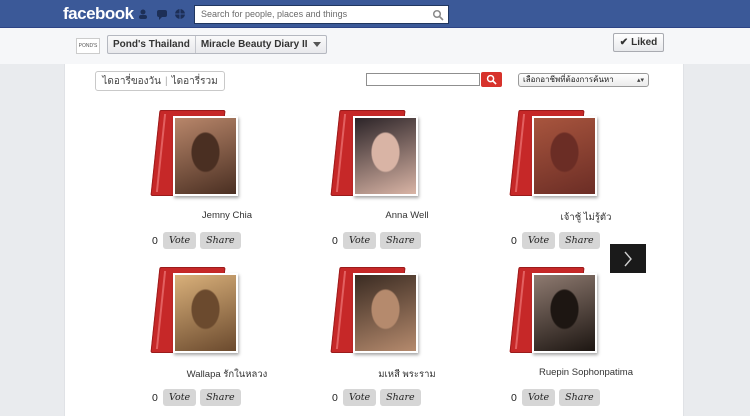  I want to click on diary-entry-card: Jemny Chia 0 Vote Share, so click(225, 185).